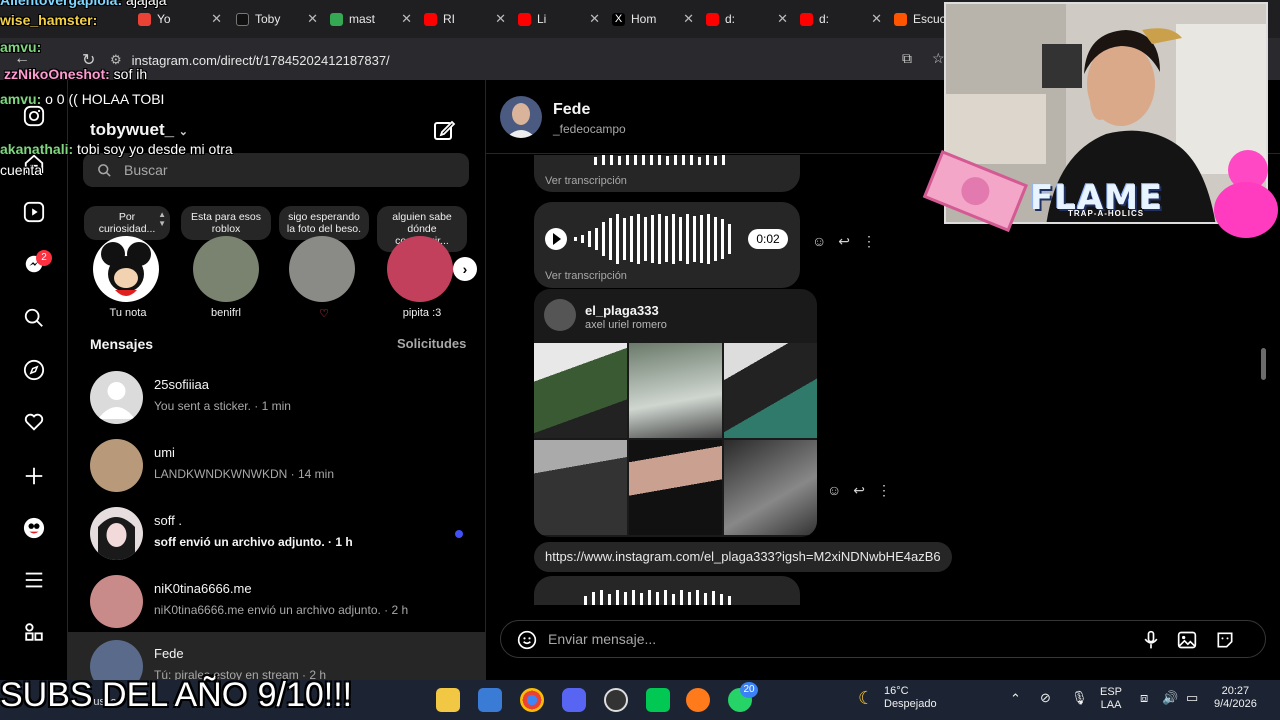 The image size is (1280, 720). I want to click on tab-8: Escuc, so click(916, 19).